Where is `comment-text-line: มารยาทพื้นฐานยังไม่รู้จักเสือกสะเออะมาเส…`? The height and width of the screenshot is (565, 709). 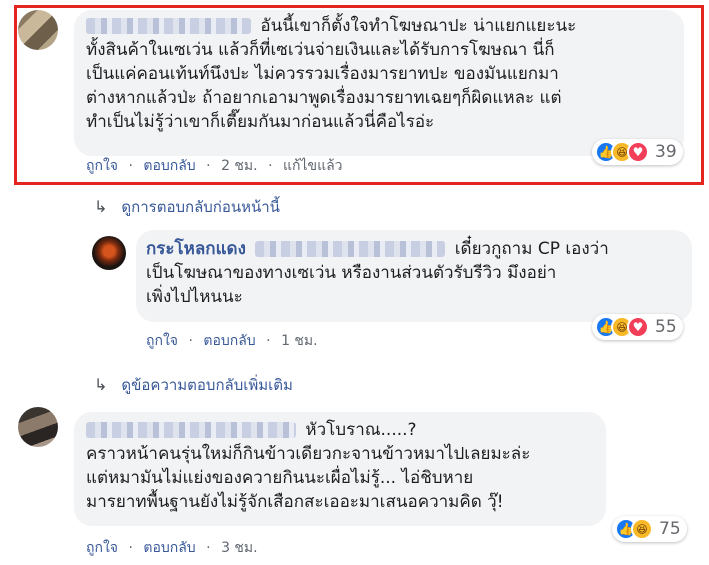
comment-text-line: มารยาทพื้นฐานยังไม่รู้จักเสือกสะเออะมาเส… is located at coordinates (295, 502).